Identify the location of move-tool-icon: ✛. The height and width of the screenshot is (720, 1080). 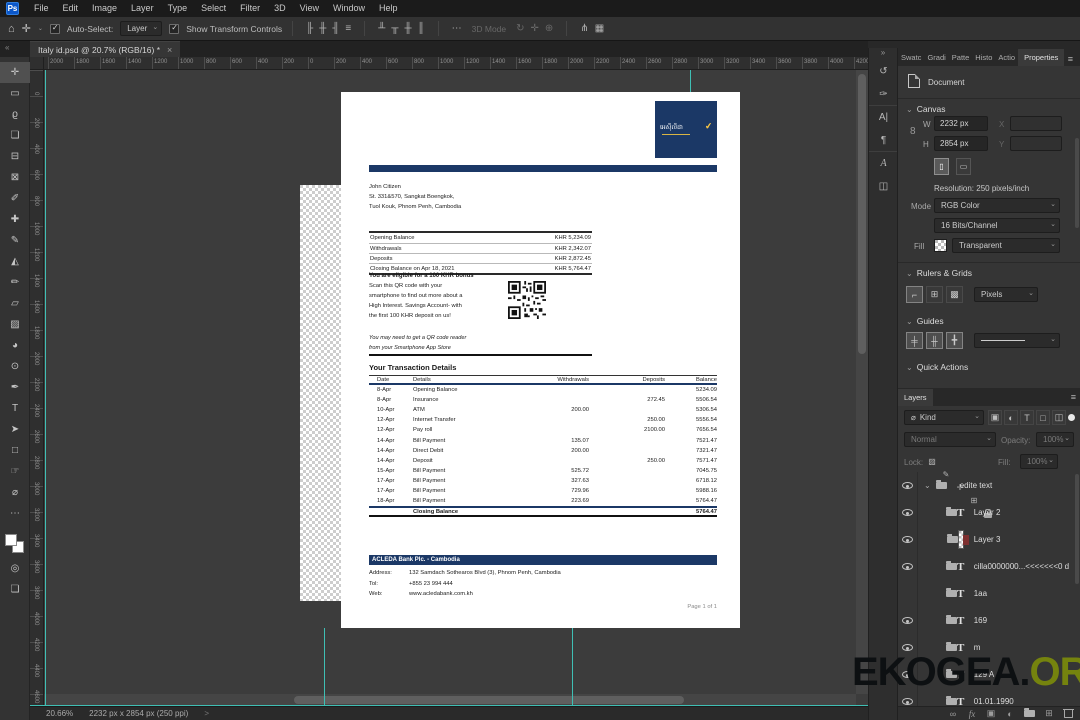
(26, 28).